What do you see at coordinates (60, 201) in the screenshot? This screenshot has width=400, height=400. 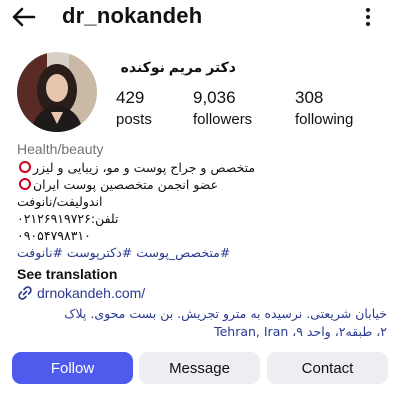 I see `bio-line: اندولیفت/نانوفت` at bounding box center [60, 201].